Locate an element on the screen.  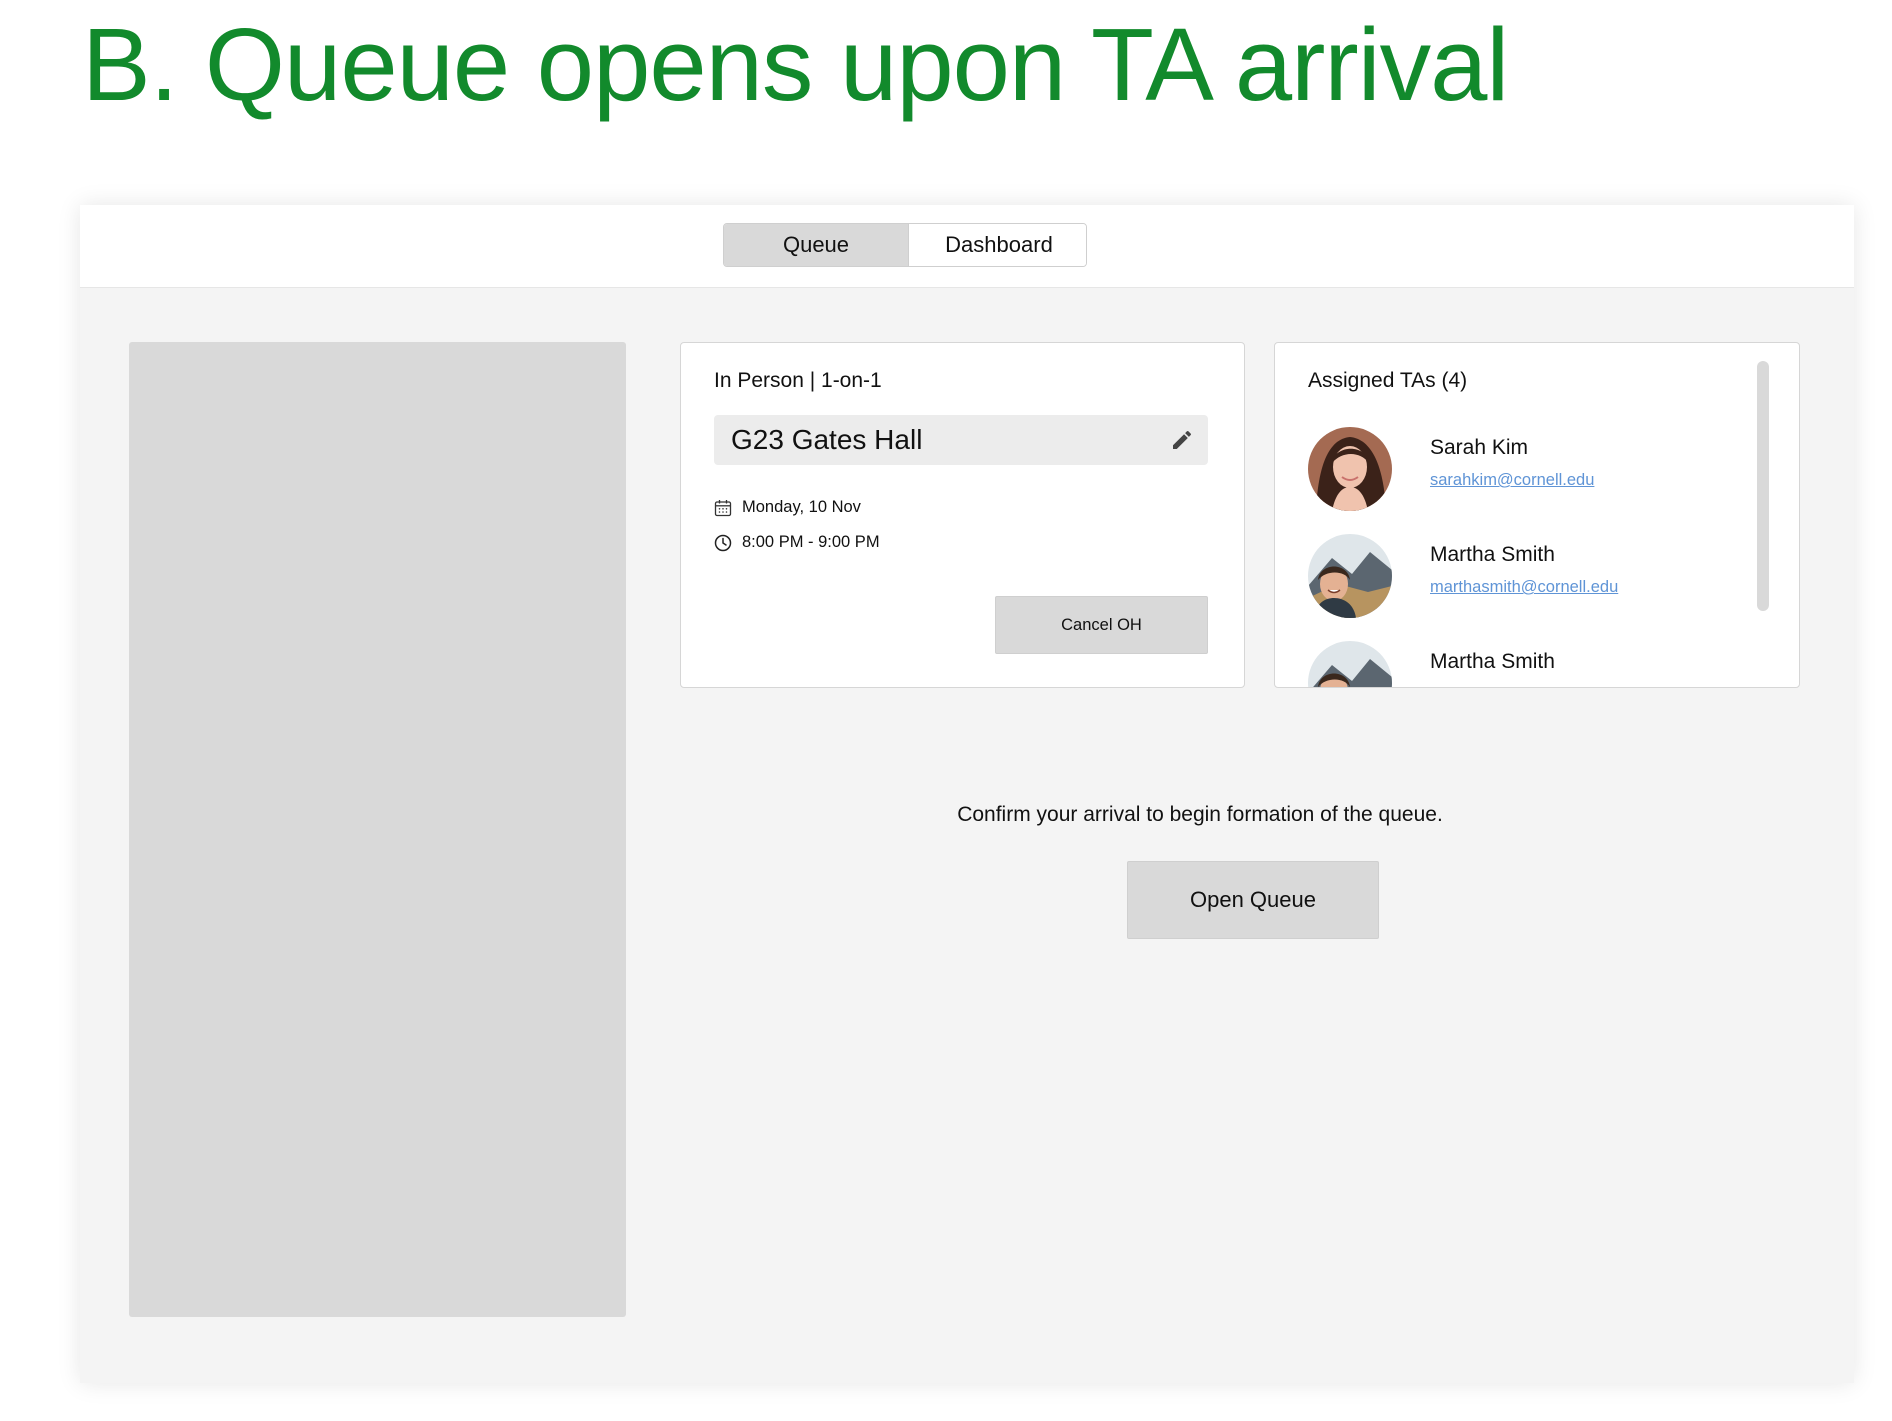
slide-heading: B. Queue opens upon TA arrival is located at coordinates (795, 64).